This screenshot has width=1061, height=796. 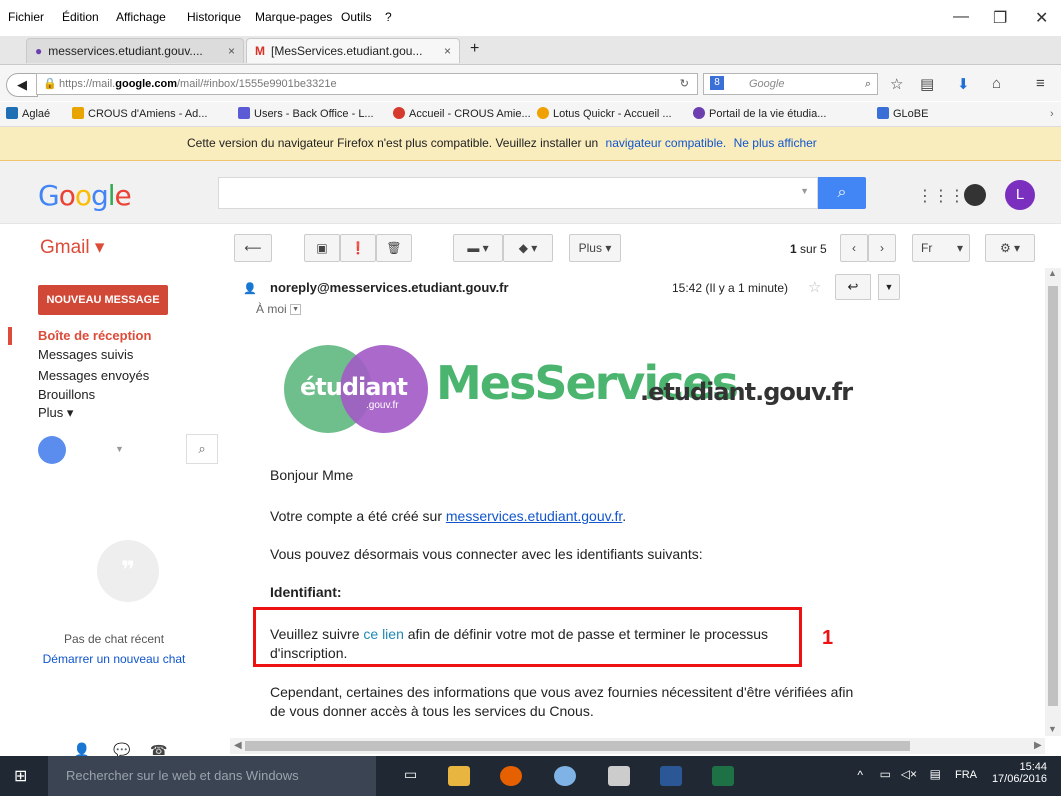 What do you see at coordinates (723, 776) in the screenshot?
I see `excel-icon` at bounding box center [723, 776].